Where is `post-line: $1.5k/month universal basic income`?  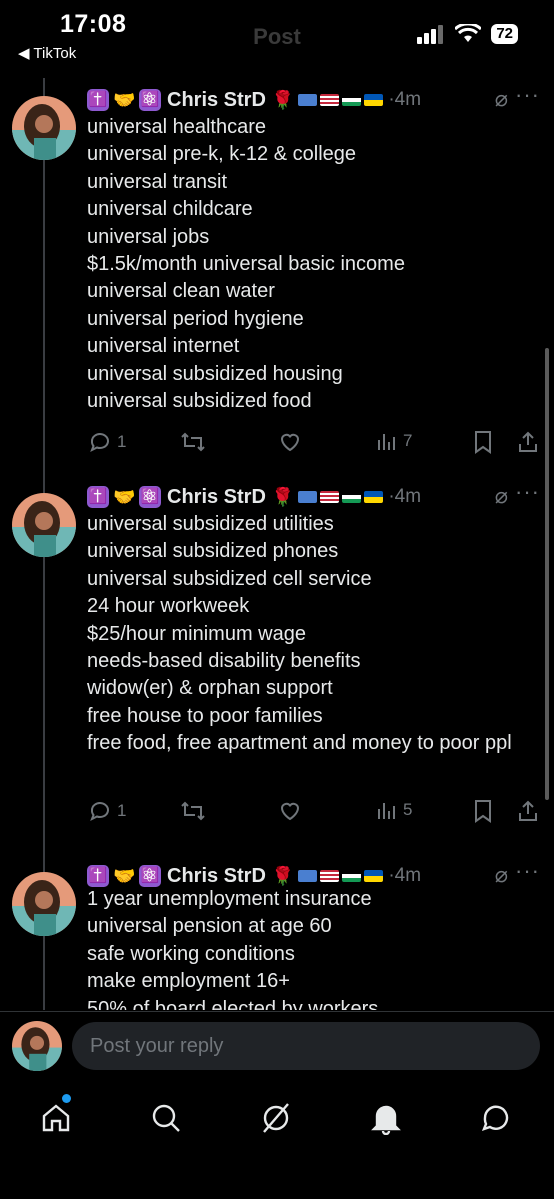
post-line: $1.5k/month universal basic income is located at coordinates (246, 264).